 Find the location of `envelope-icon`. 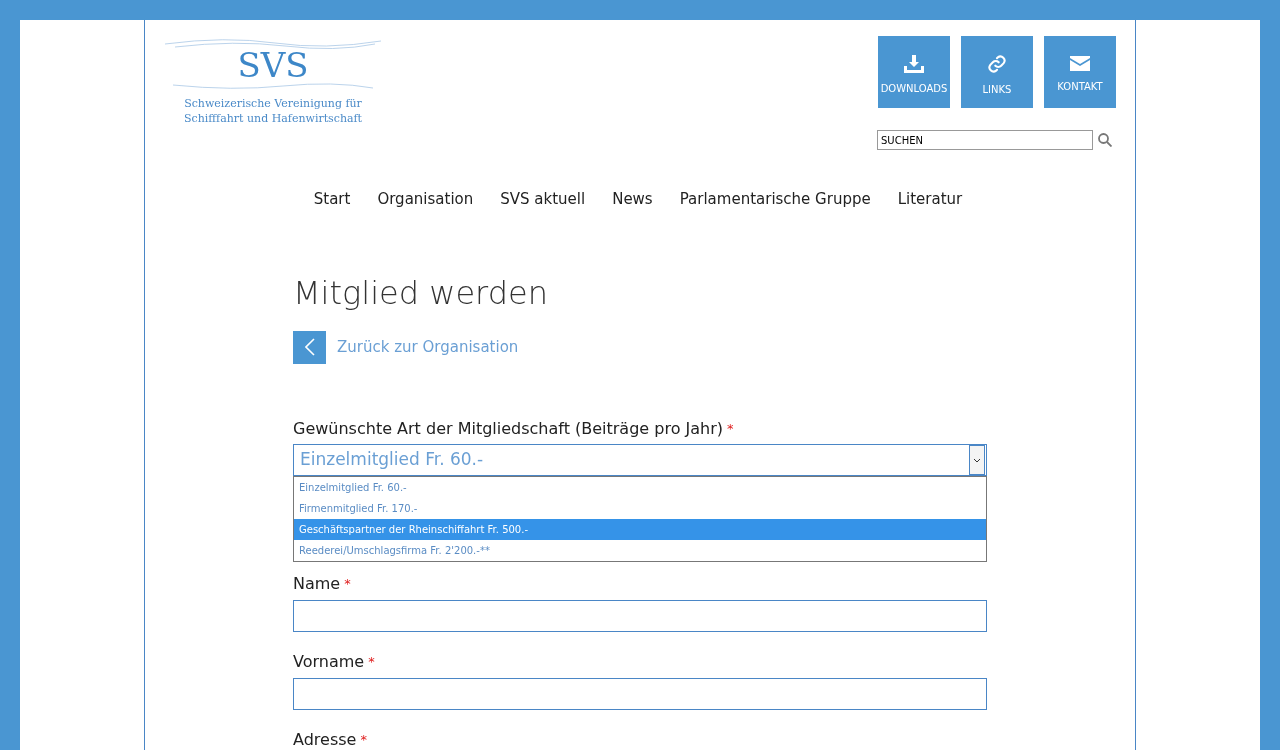

envelope-icon is located at coordinates (1080, 63).